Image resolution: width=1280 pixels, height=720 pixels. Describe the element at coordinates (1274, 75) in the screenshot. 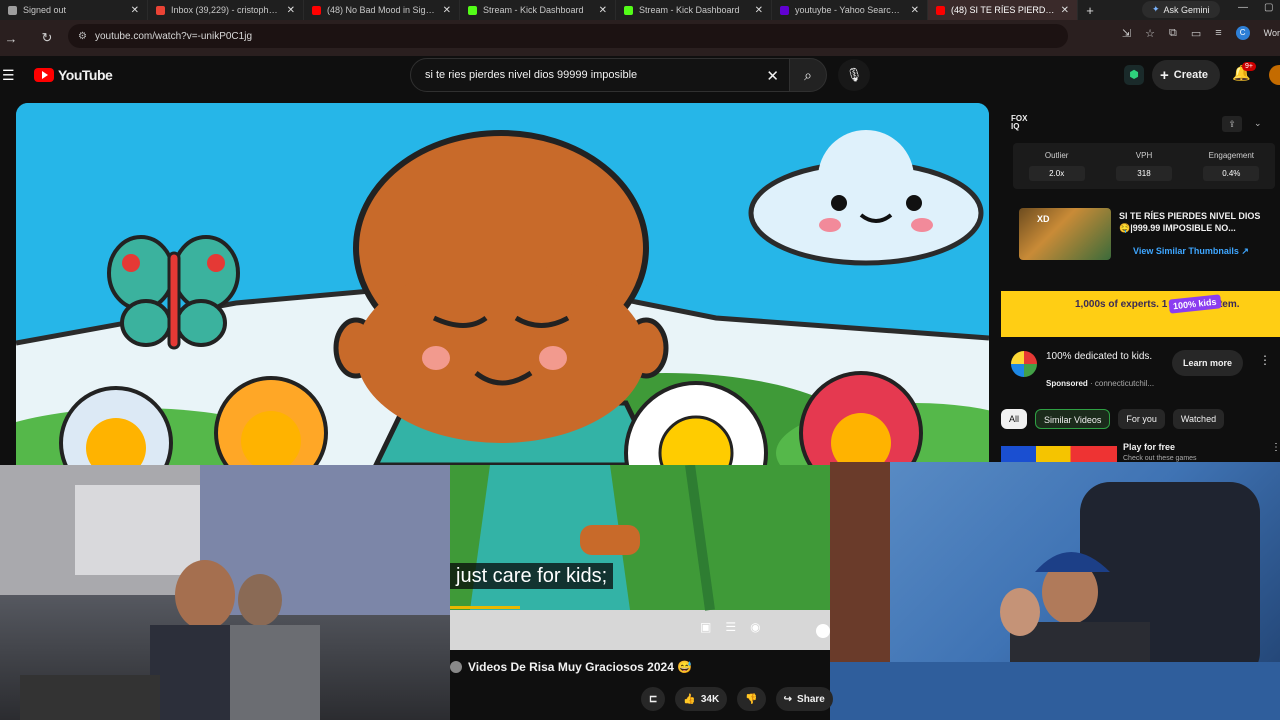

I see `account-avatar` at that location.